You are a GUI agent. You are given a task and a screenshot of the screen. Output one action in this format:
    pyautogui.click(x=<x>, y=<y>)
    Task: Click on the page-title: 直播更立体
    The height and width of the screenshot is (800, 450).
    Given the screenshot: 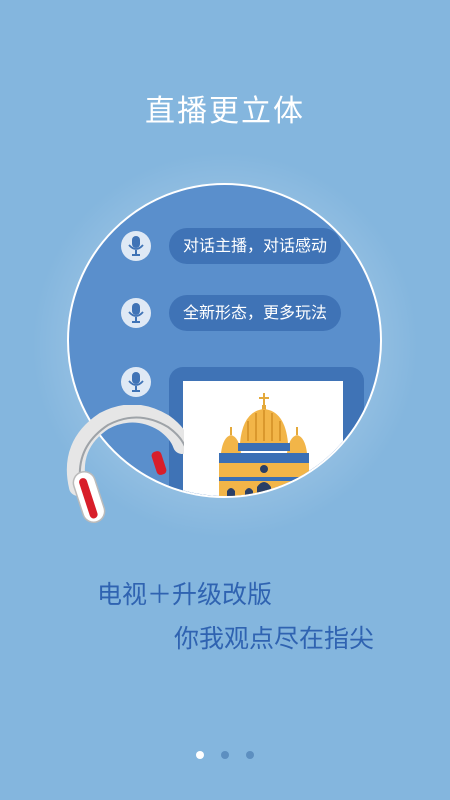 What is the action you would take?
    pyautogui.click(x=225, y=111)
    